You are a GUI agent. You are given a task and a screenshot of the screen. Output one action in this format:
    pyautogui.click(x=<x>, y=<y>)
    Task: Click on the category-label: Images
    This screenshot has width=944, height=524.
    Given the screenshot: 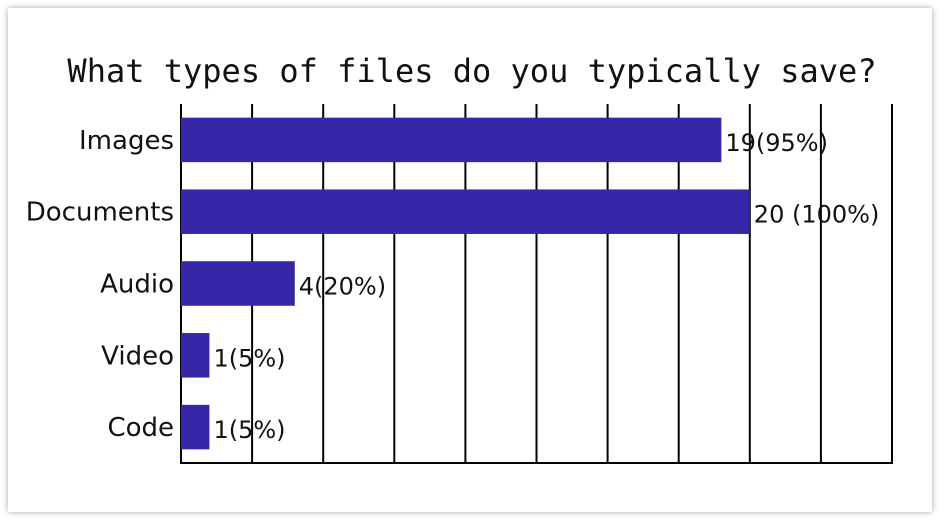 What is the action you would take?
    pyautogui.click(x=126, y=141)
    